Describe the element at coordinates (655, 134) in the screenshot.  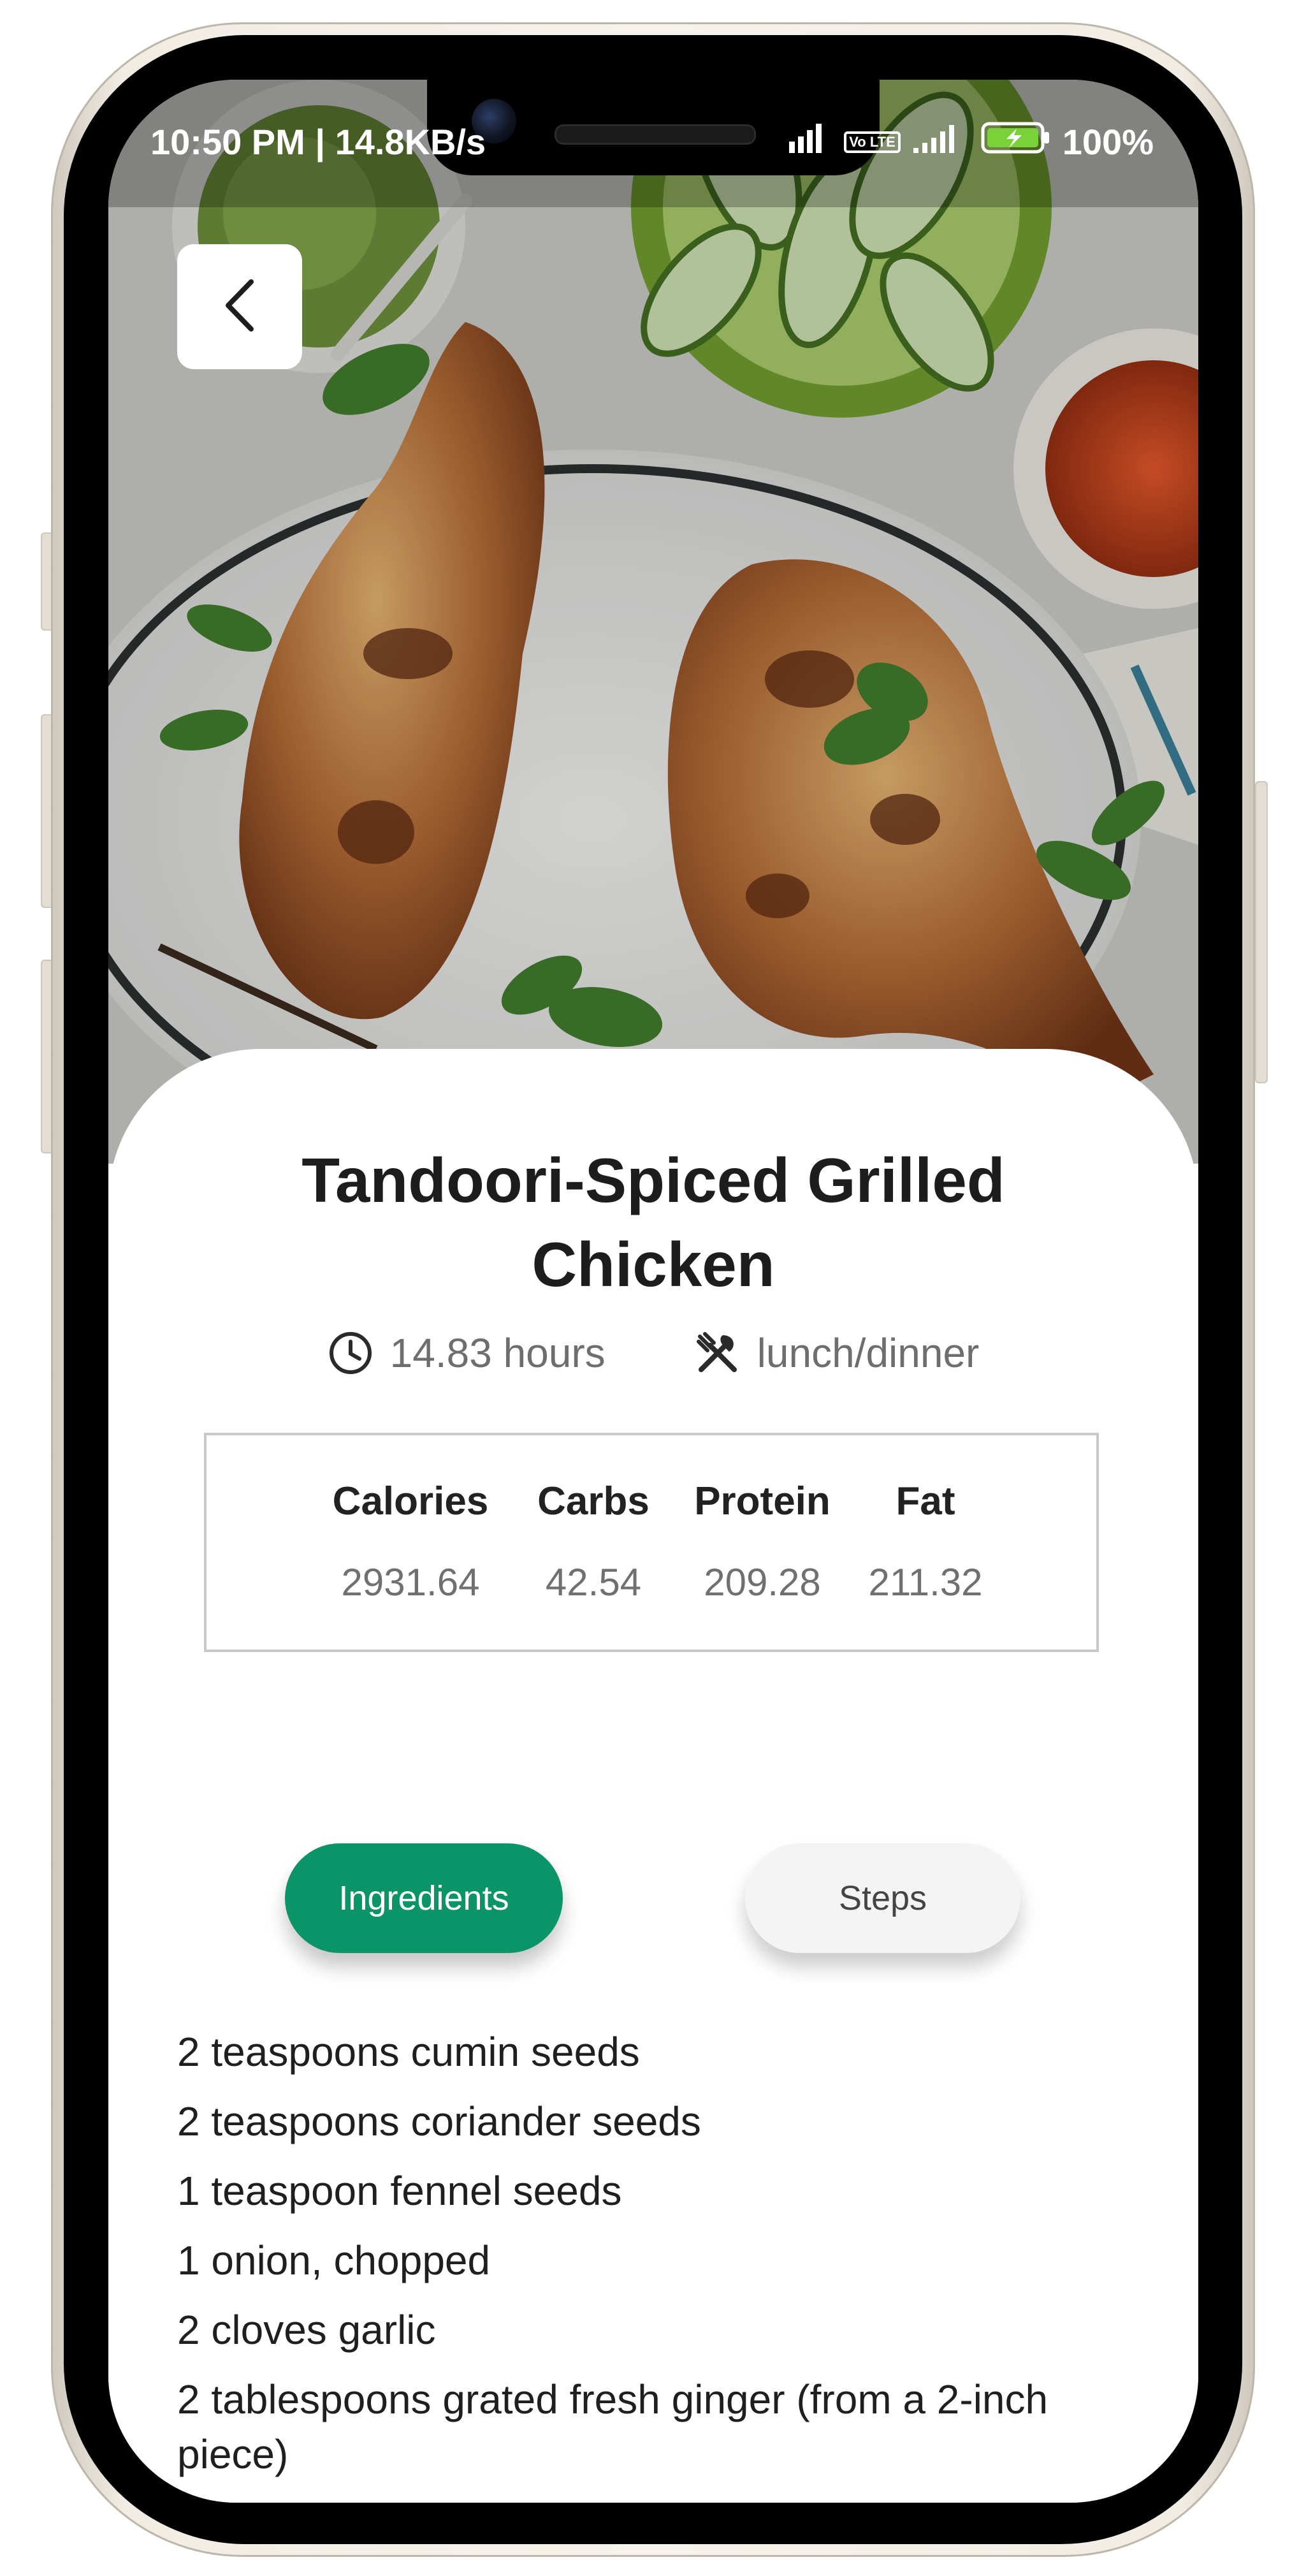
I see `earpiece-speaker` at that location.